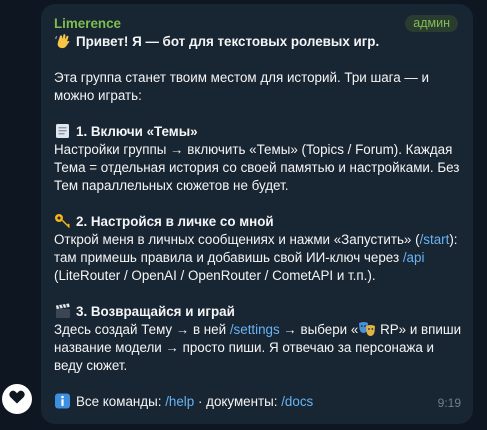  I want to click on step1-line-3: Тем параллельных сюжетов не будет., so click(171, 185).